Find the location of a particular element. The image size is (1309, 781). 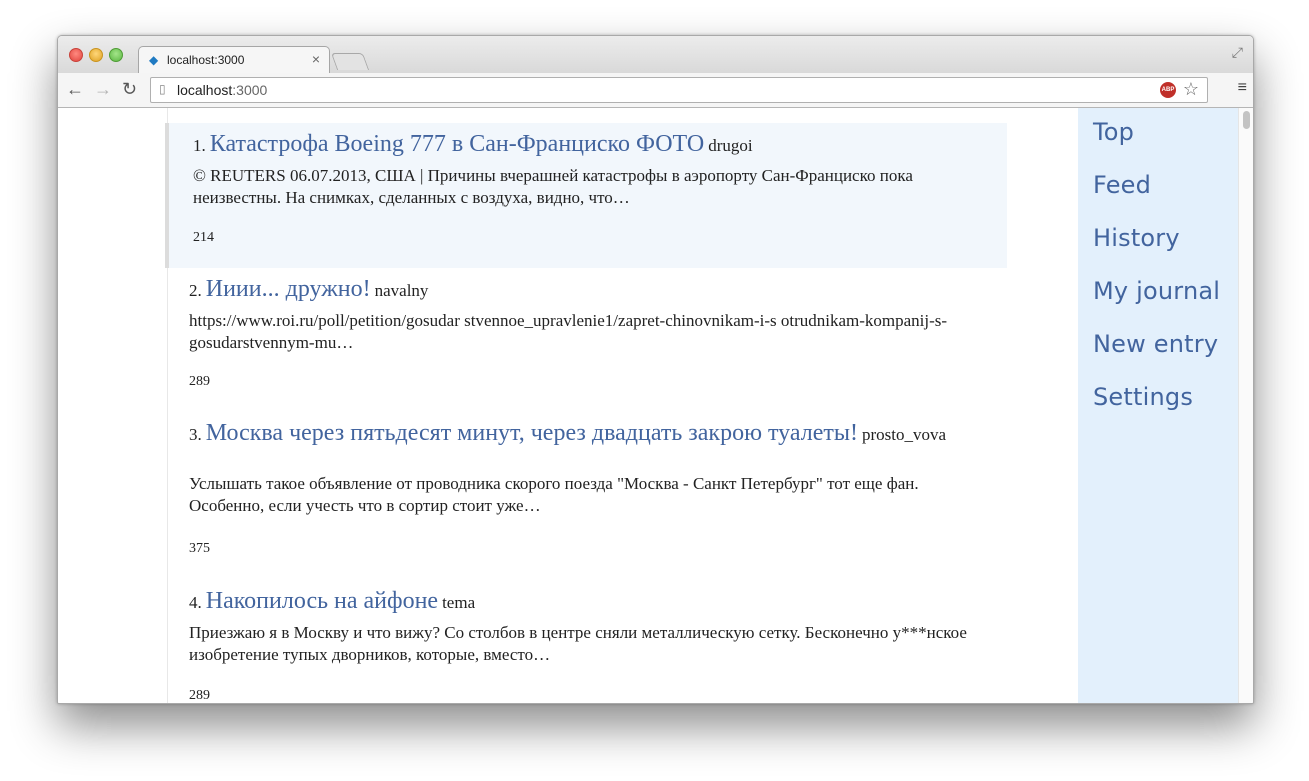

vertical-scrollbar is located at coordinates (1245, 405).